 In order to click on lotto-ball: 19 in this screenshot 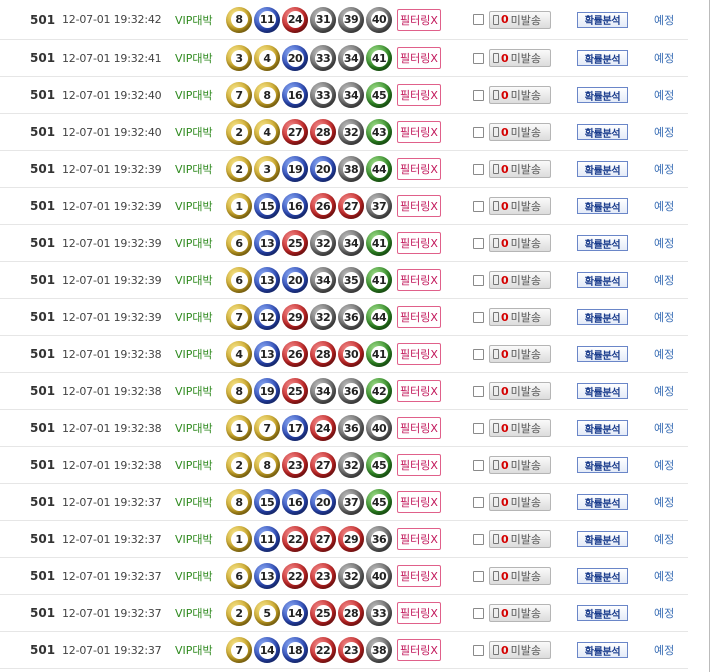, I will do `click(267, 391)`.